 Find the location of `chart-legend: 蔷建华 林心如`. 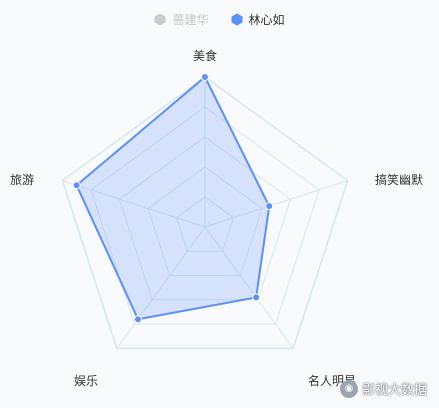

chart-legend: 蔷建华 林心如 is located at coordinates (219, 19).